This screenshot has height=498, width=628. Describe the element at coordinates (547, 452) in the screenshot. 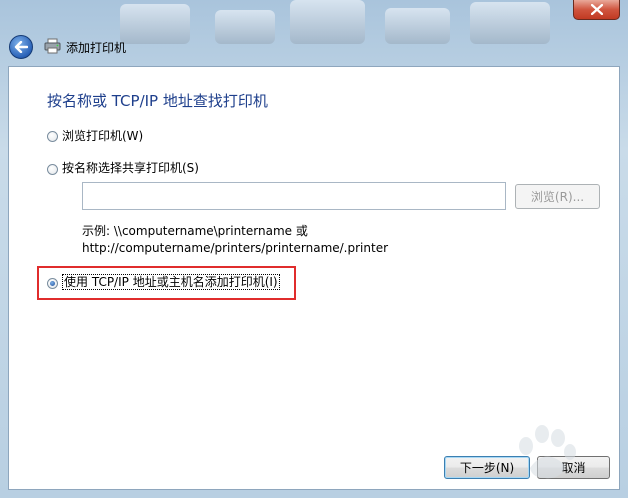

I see `watermark-paw-icon` at that location.